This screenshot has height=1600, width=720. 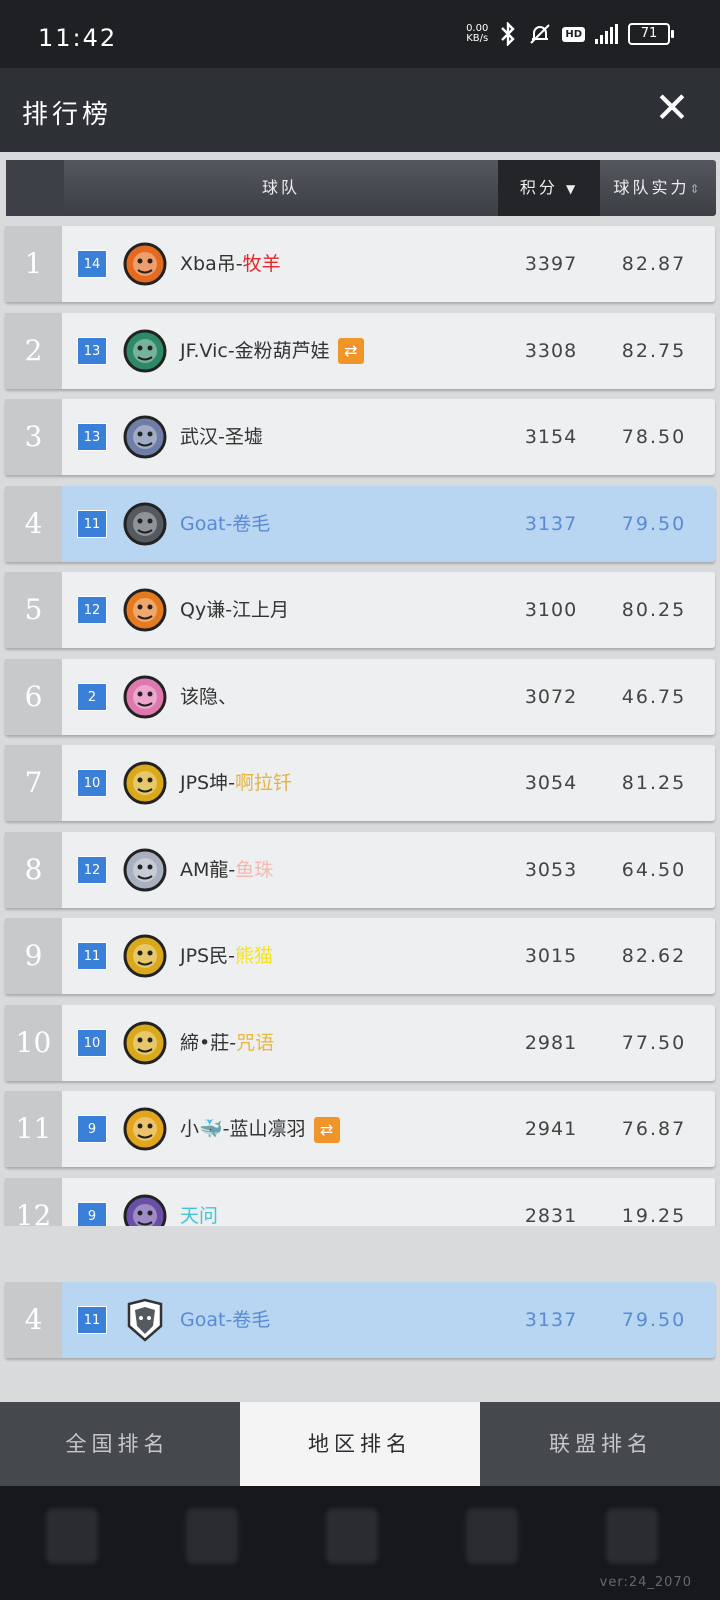 What do you see at coordinates (230, 264) in the screenshot?
I see `team-name: Xba吊-牧羊` at bounding box center [230, 264].